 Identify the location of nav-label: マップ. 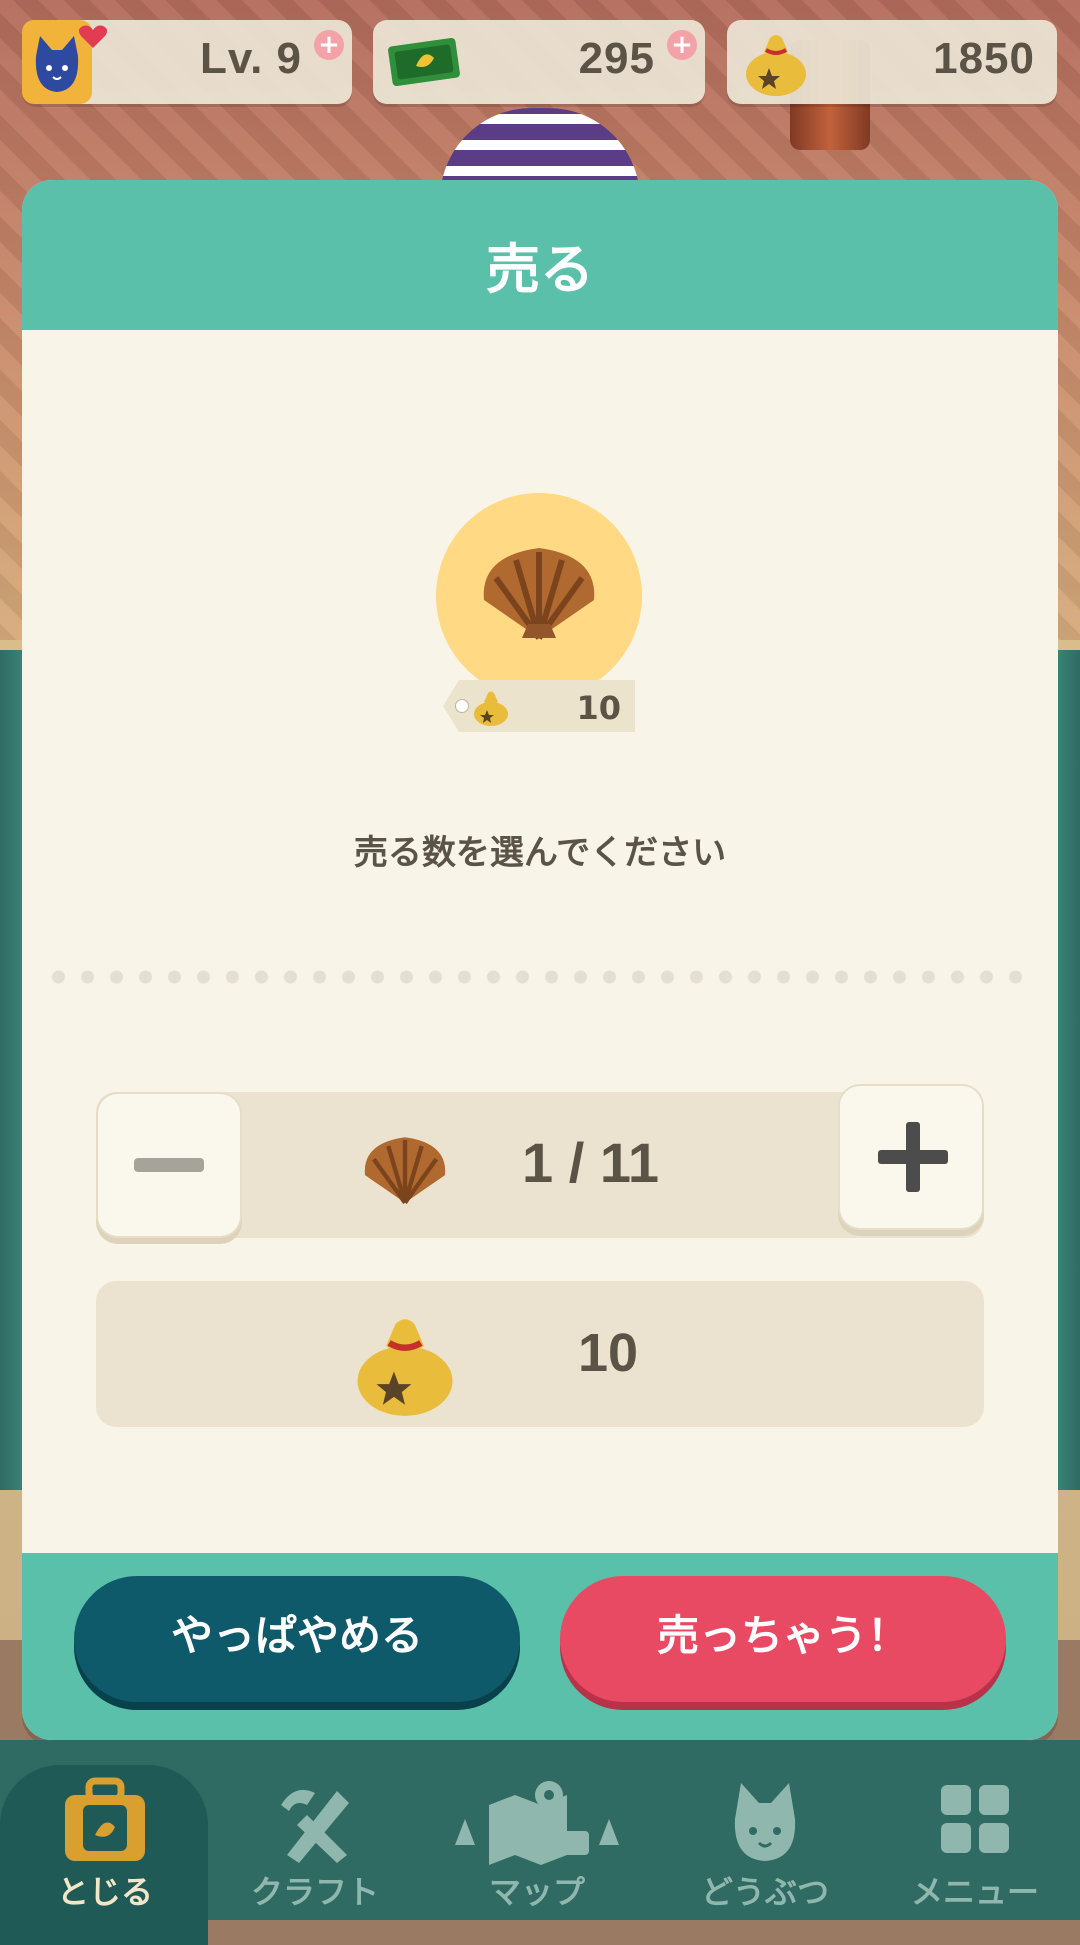
(536, 1892).